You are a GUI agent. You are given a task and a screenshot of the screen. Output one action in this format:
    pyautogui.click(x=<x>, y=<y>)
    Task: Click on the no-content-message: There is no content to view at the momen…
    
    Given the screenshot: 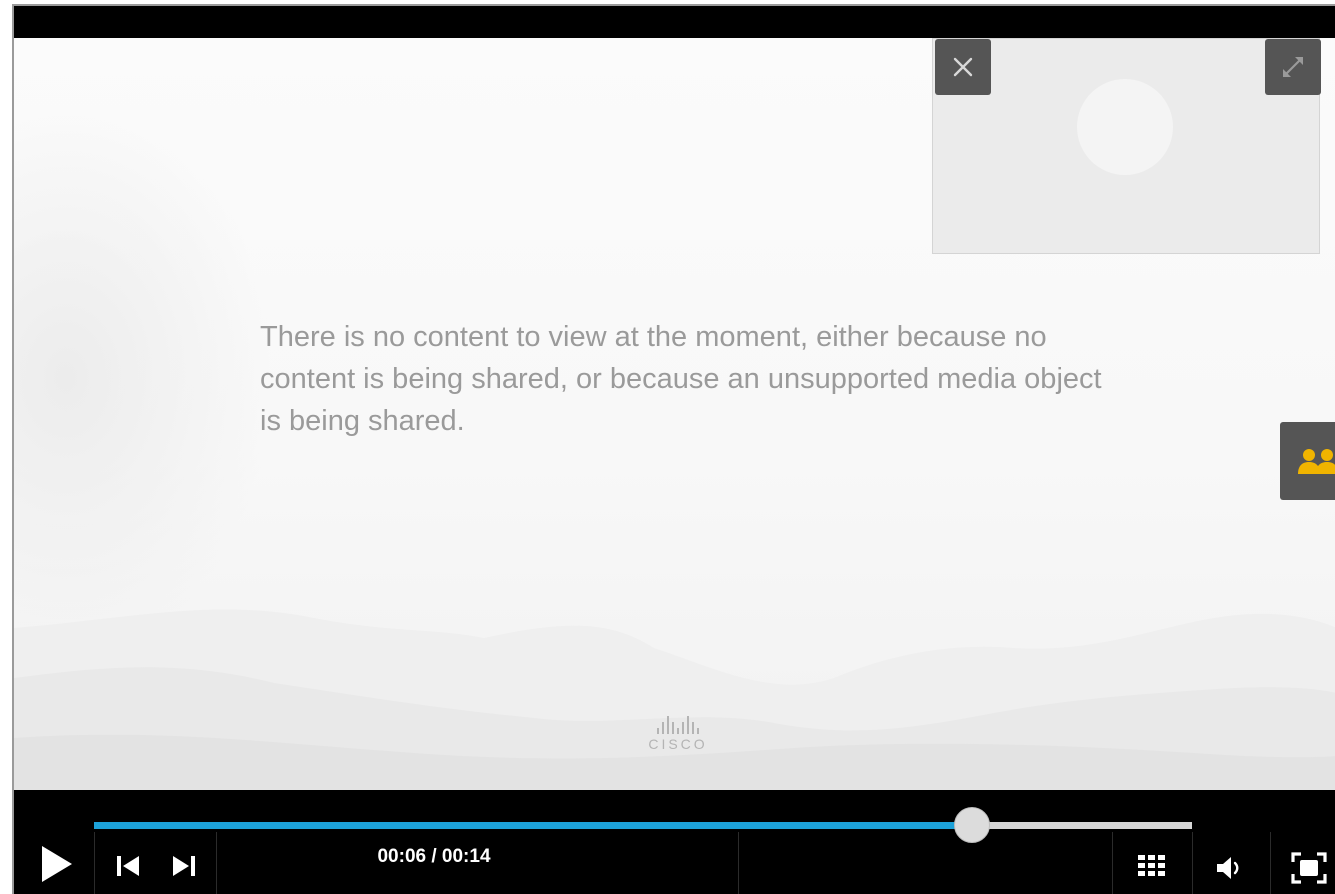 What is the action you would take?
    pyautogui.click(x=681, y=379)
    